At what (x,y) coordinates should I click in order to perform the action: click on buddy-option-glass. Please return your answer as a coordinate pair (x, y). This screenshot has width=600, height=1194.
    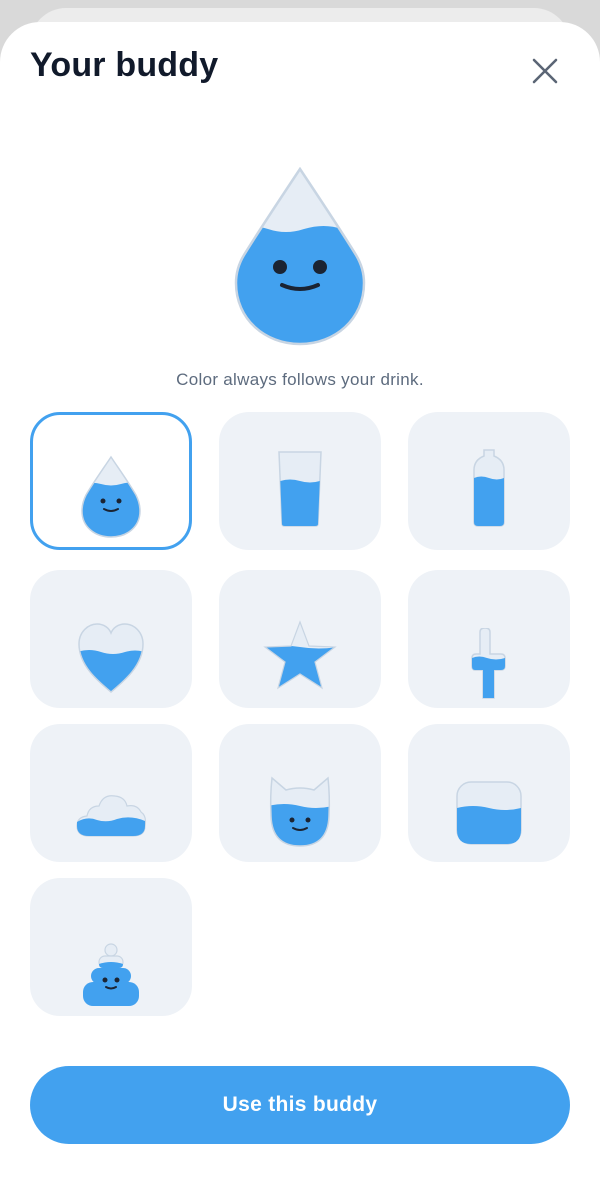
    Looking at the image, I should click on (300, 481).